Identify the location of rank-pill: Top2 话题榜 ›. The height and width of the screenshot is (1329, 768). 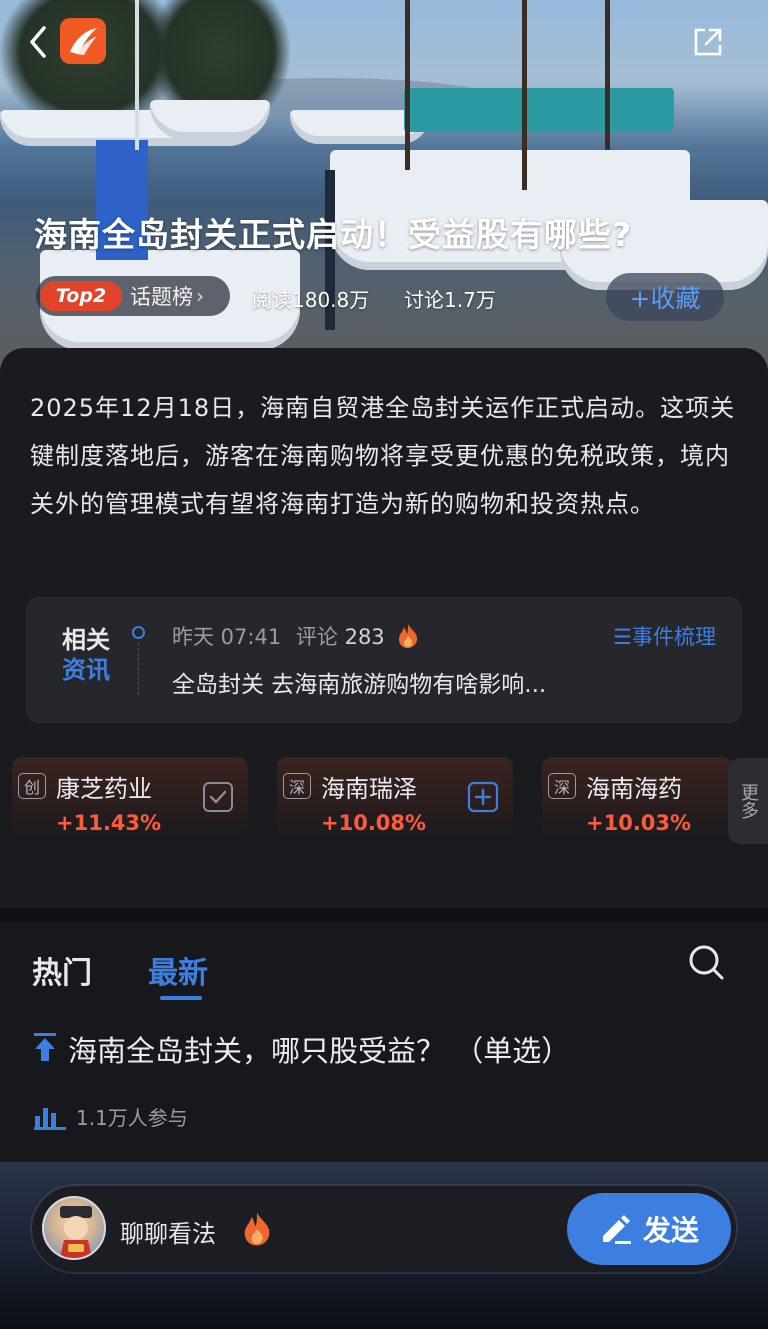
(133, 296).